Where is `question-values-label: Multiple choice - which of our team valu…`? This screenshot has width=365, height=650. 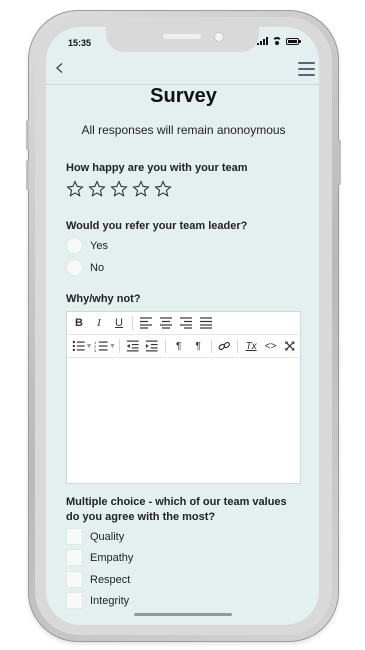 question-values-label: Multiple choice - which of our team valu… is located at coordinates (176, 509).